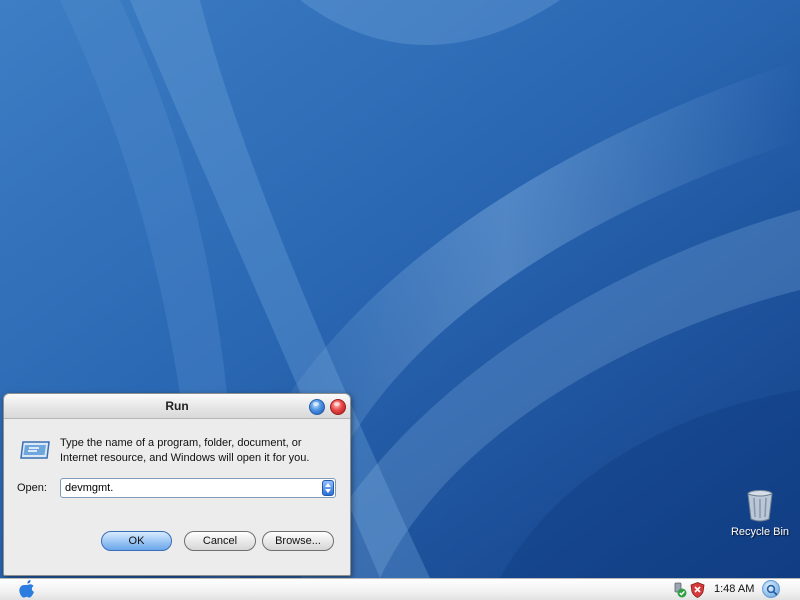 This screenshot has width=800, height=600. What do you see at coordinates (760, 506) in the screenshot?
I see `recycle-bin-icon` at bounding box center [760, 506].